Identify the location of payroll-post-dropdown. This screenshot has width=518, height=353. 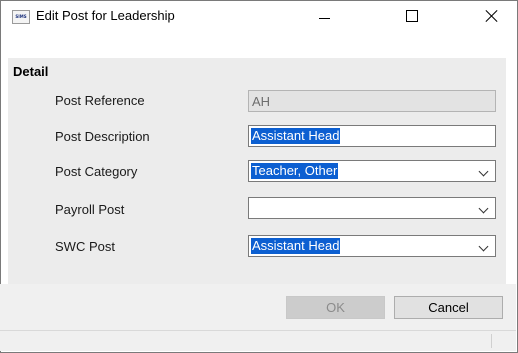
(372, 208).